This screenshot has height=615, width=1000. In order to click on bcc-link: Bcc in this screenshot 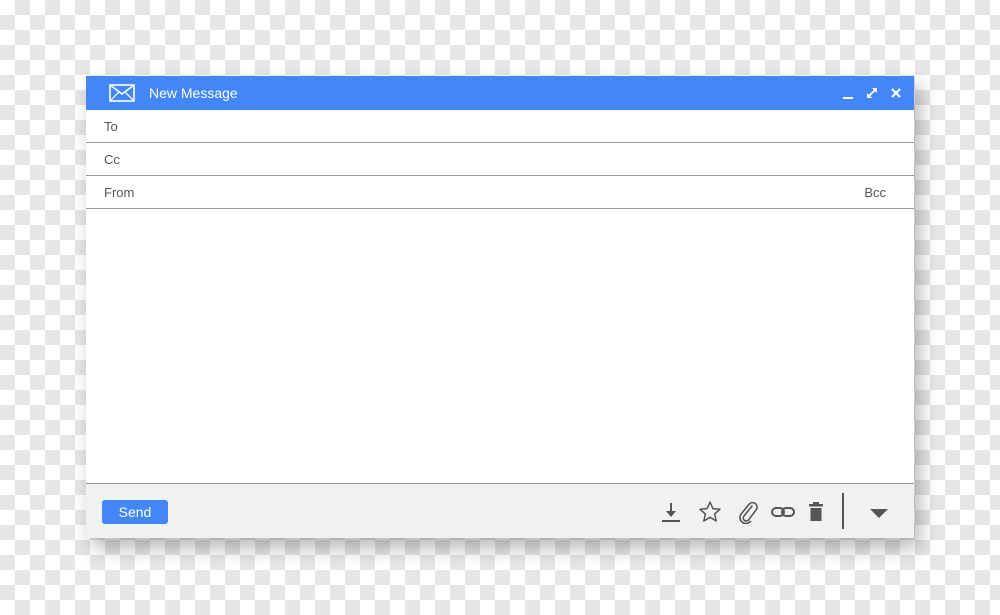, I will do `click(875, 192)`.